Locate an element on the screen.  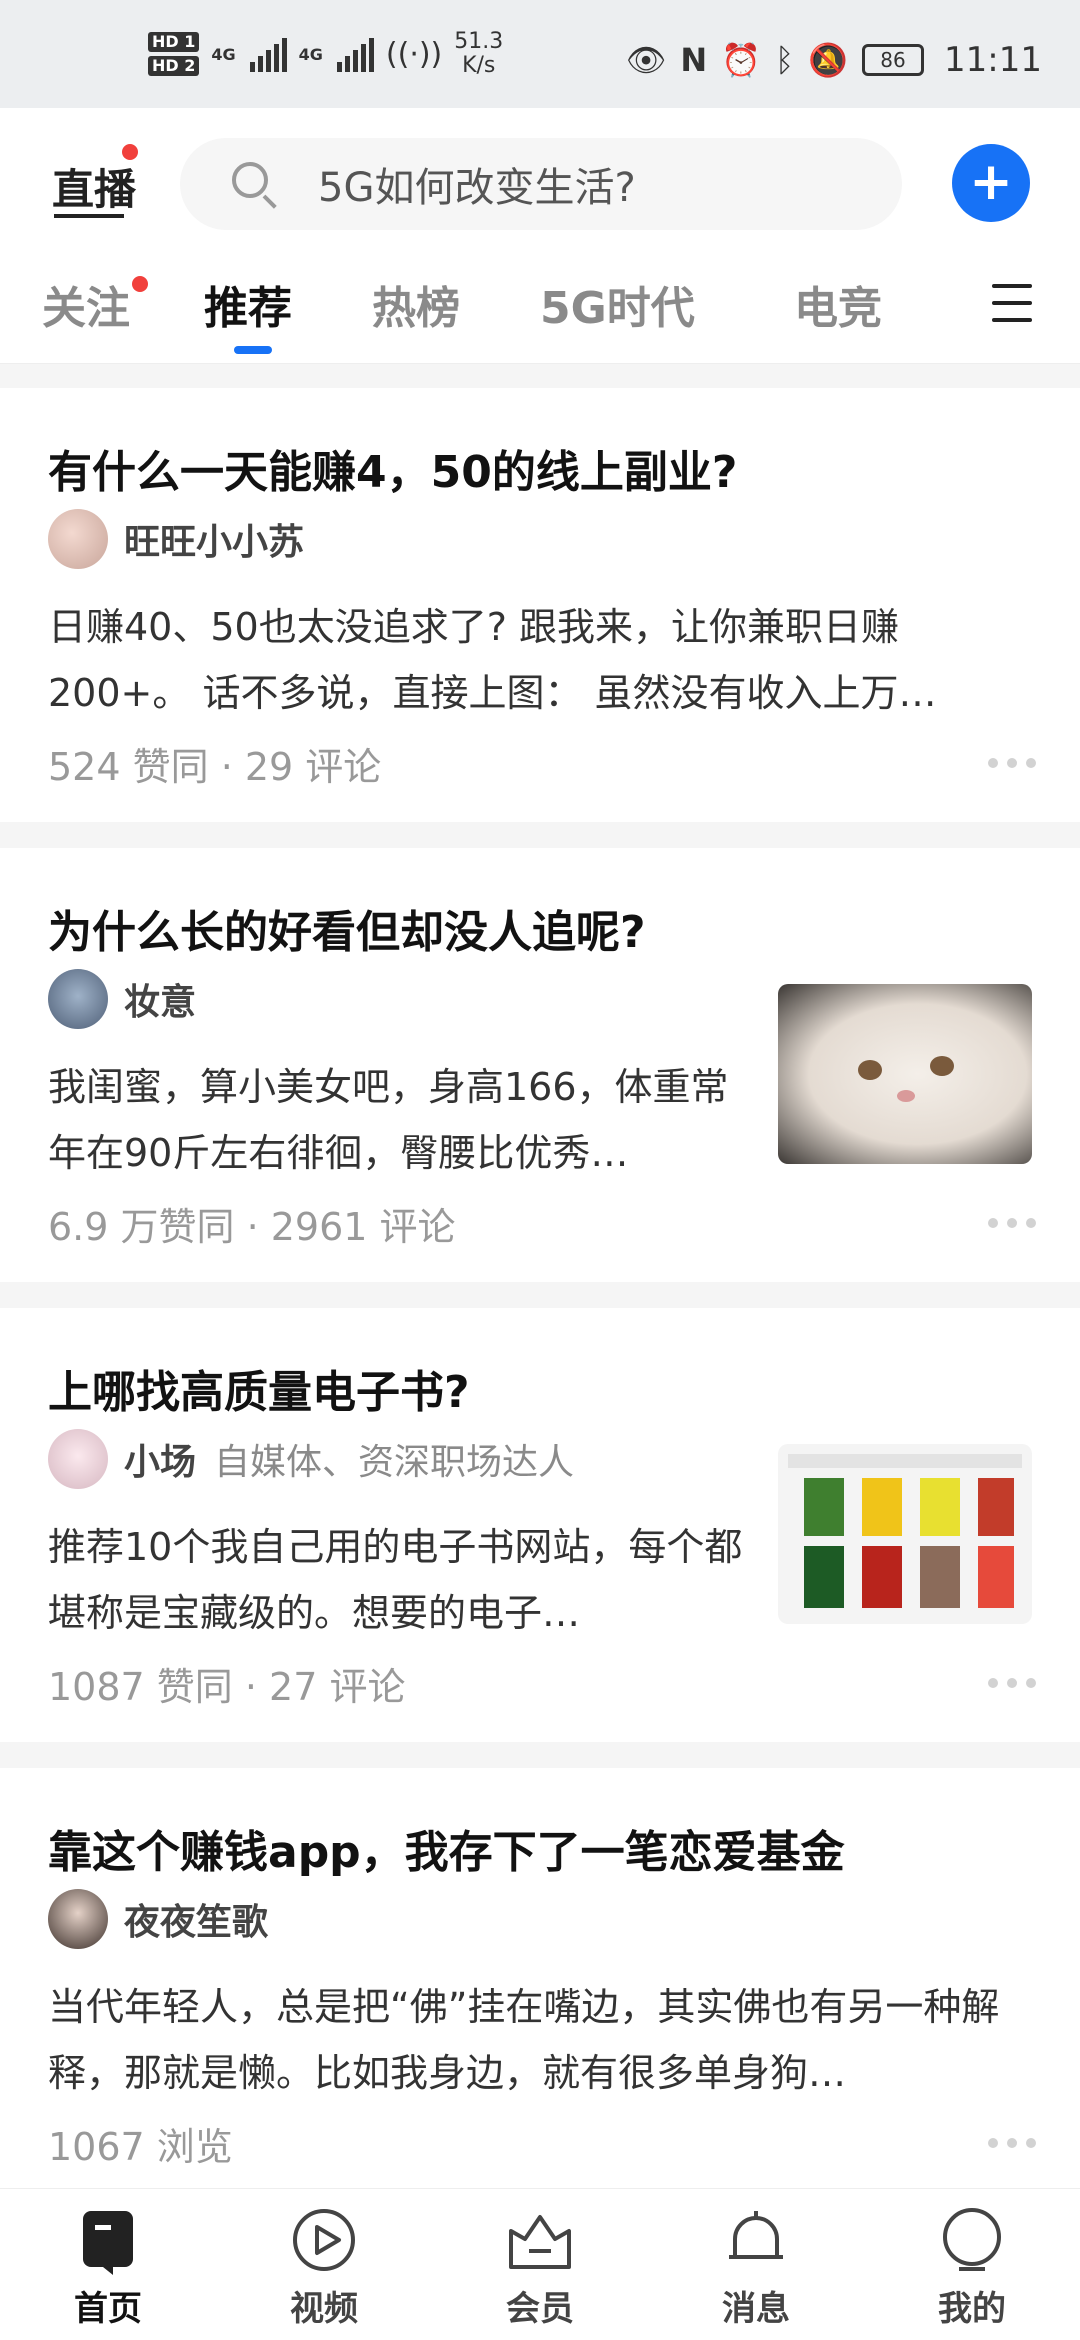
search-bar: 5G如何改变生活? is located at coordinates (541, 184).